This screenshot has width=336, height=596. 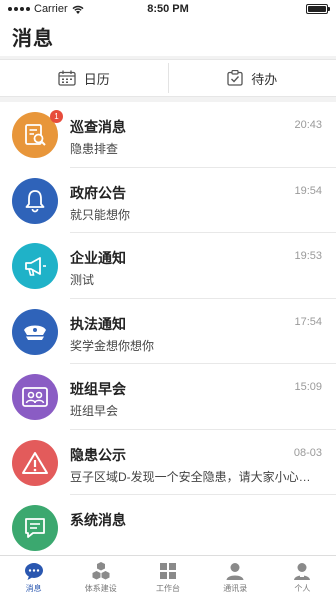 What do you see at coordinates (56, 116) in the screenshot?
I see `unread-badge: 1` at bounding box center [56, 116].